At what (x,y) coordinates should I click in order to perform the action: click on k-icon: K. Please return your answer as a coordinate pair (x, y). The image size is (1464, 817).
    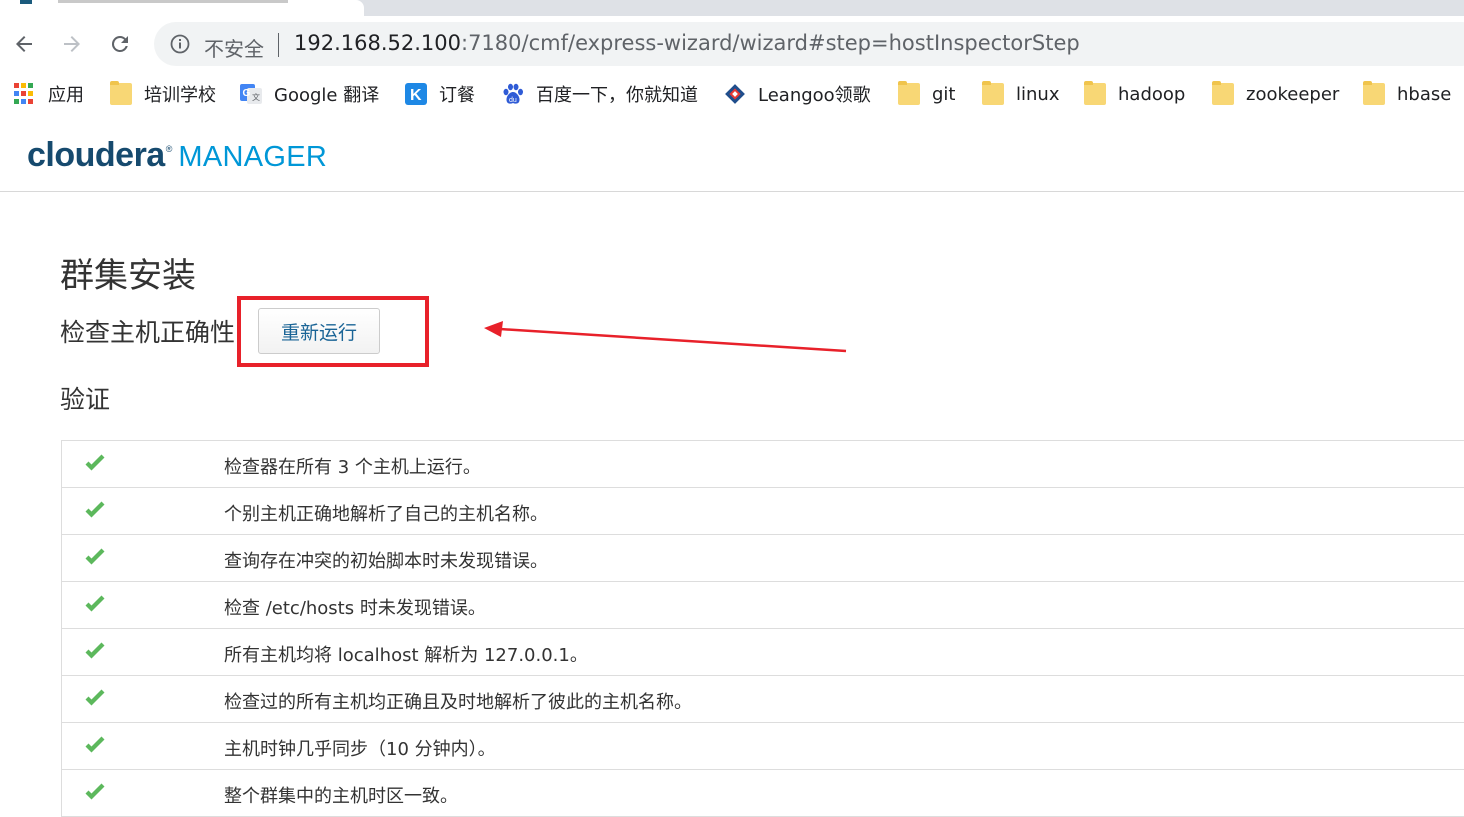
    Looking at the image, I should click on (416, 94).